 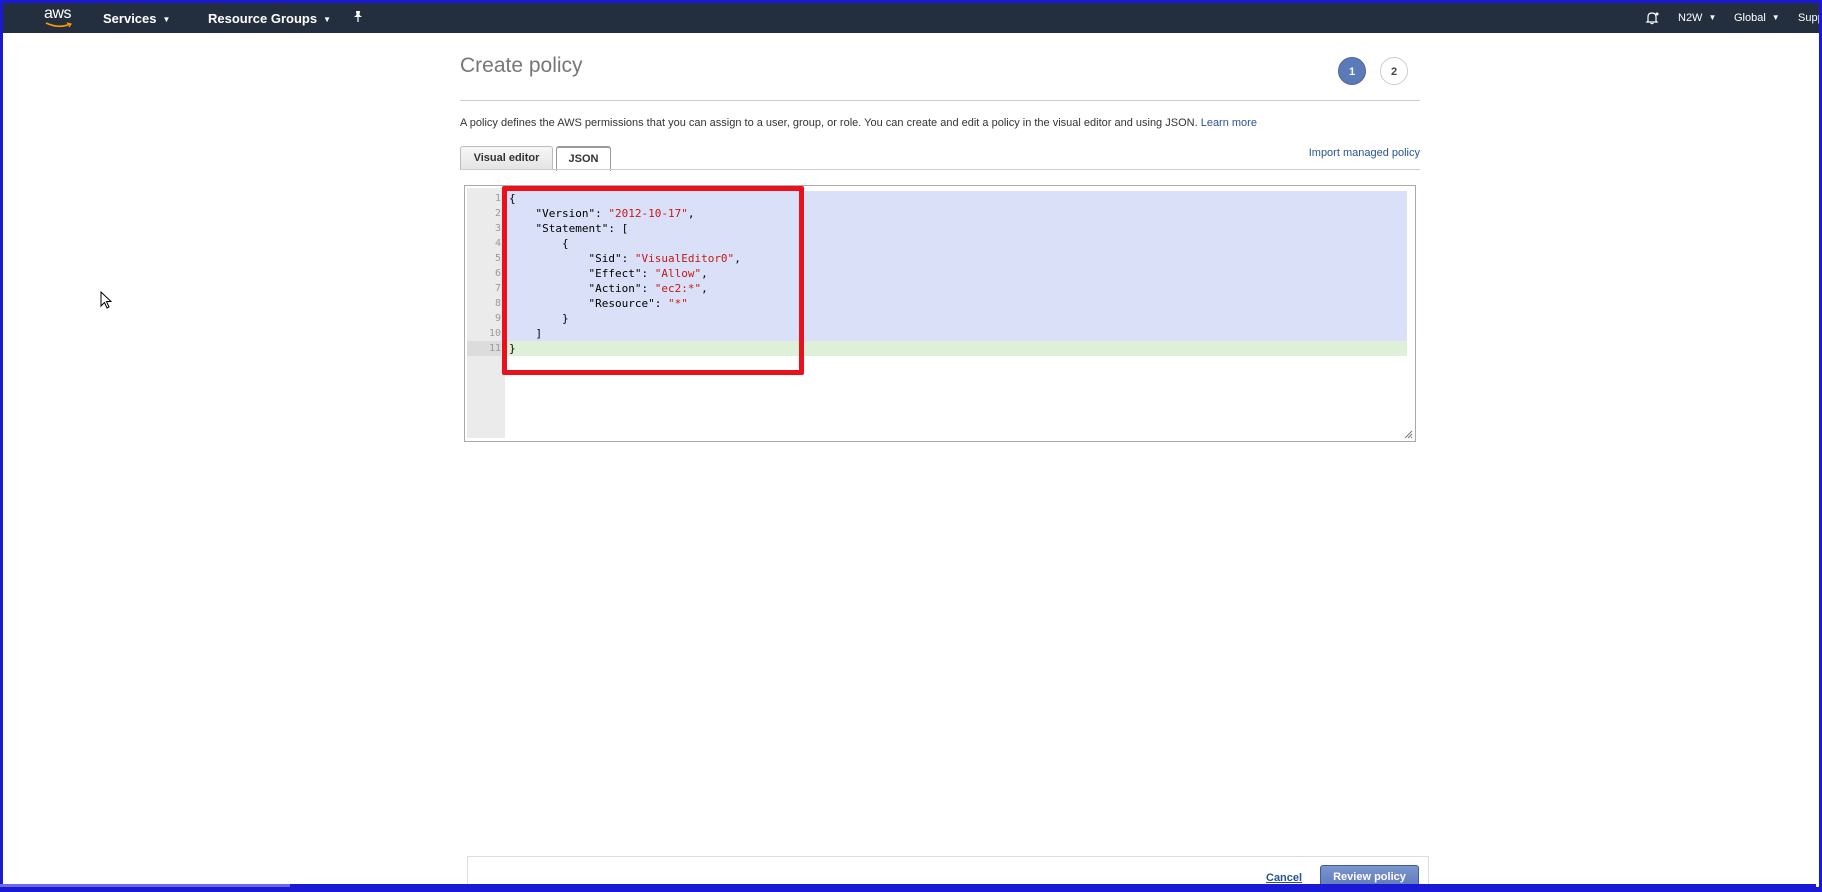 I want to click on line-number: 3, so click(x=497, y=228).